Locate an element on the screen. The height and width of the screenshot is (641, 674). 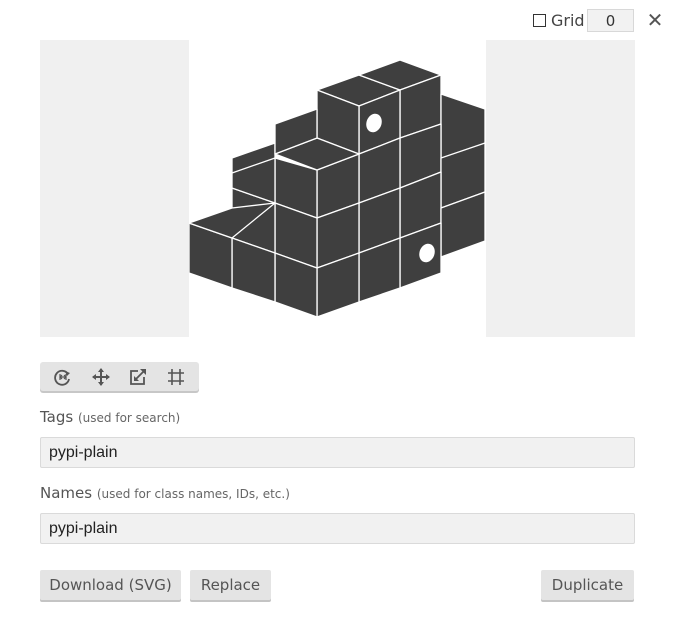
names-hint: (used for class names, IDs, etc.) is located at coordinates (193, 494).